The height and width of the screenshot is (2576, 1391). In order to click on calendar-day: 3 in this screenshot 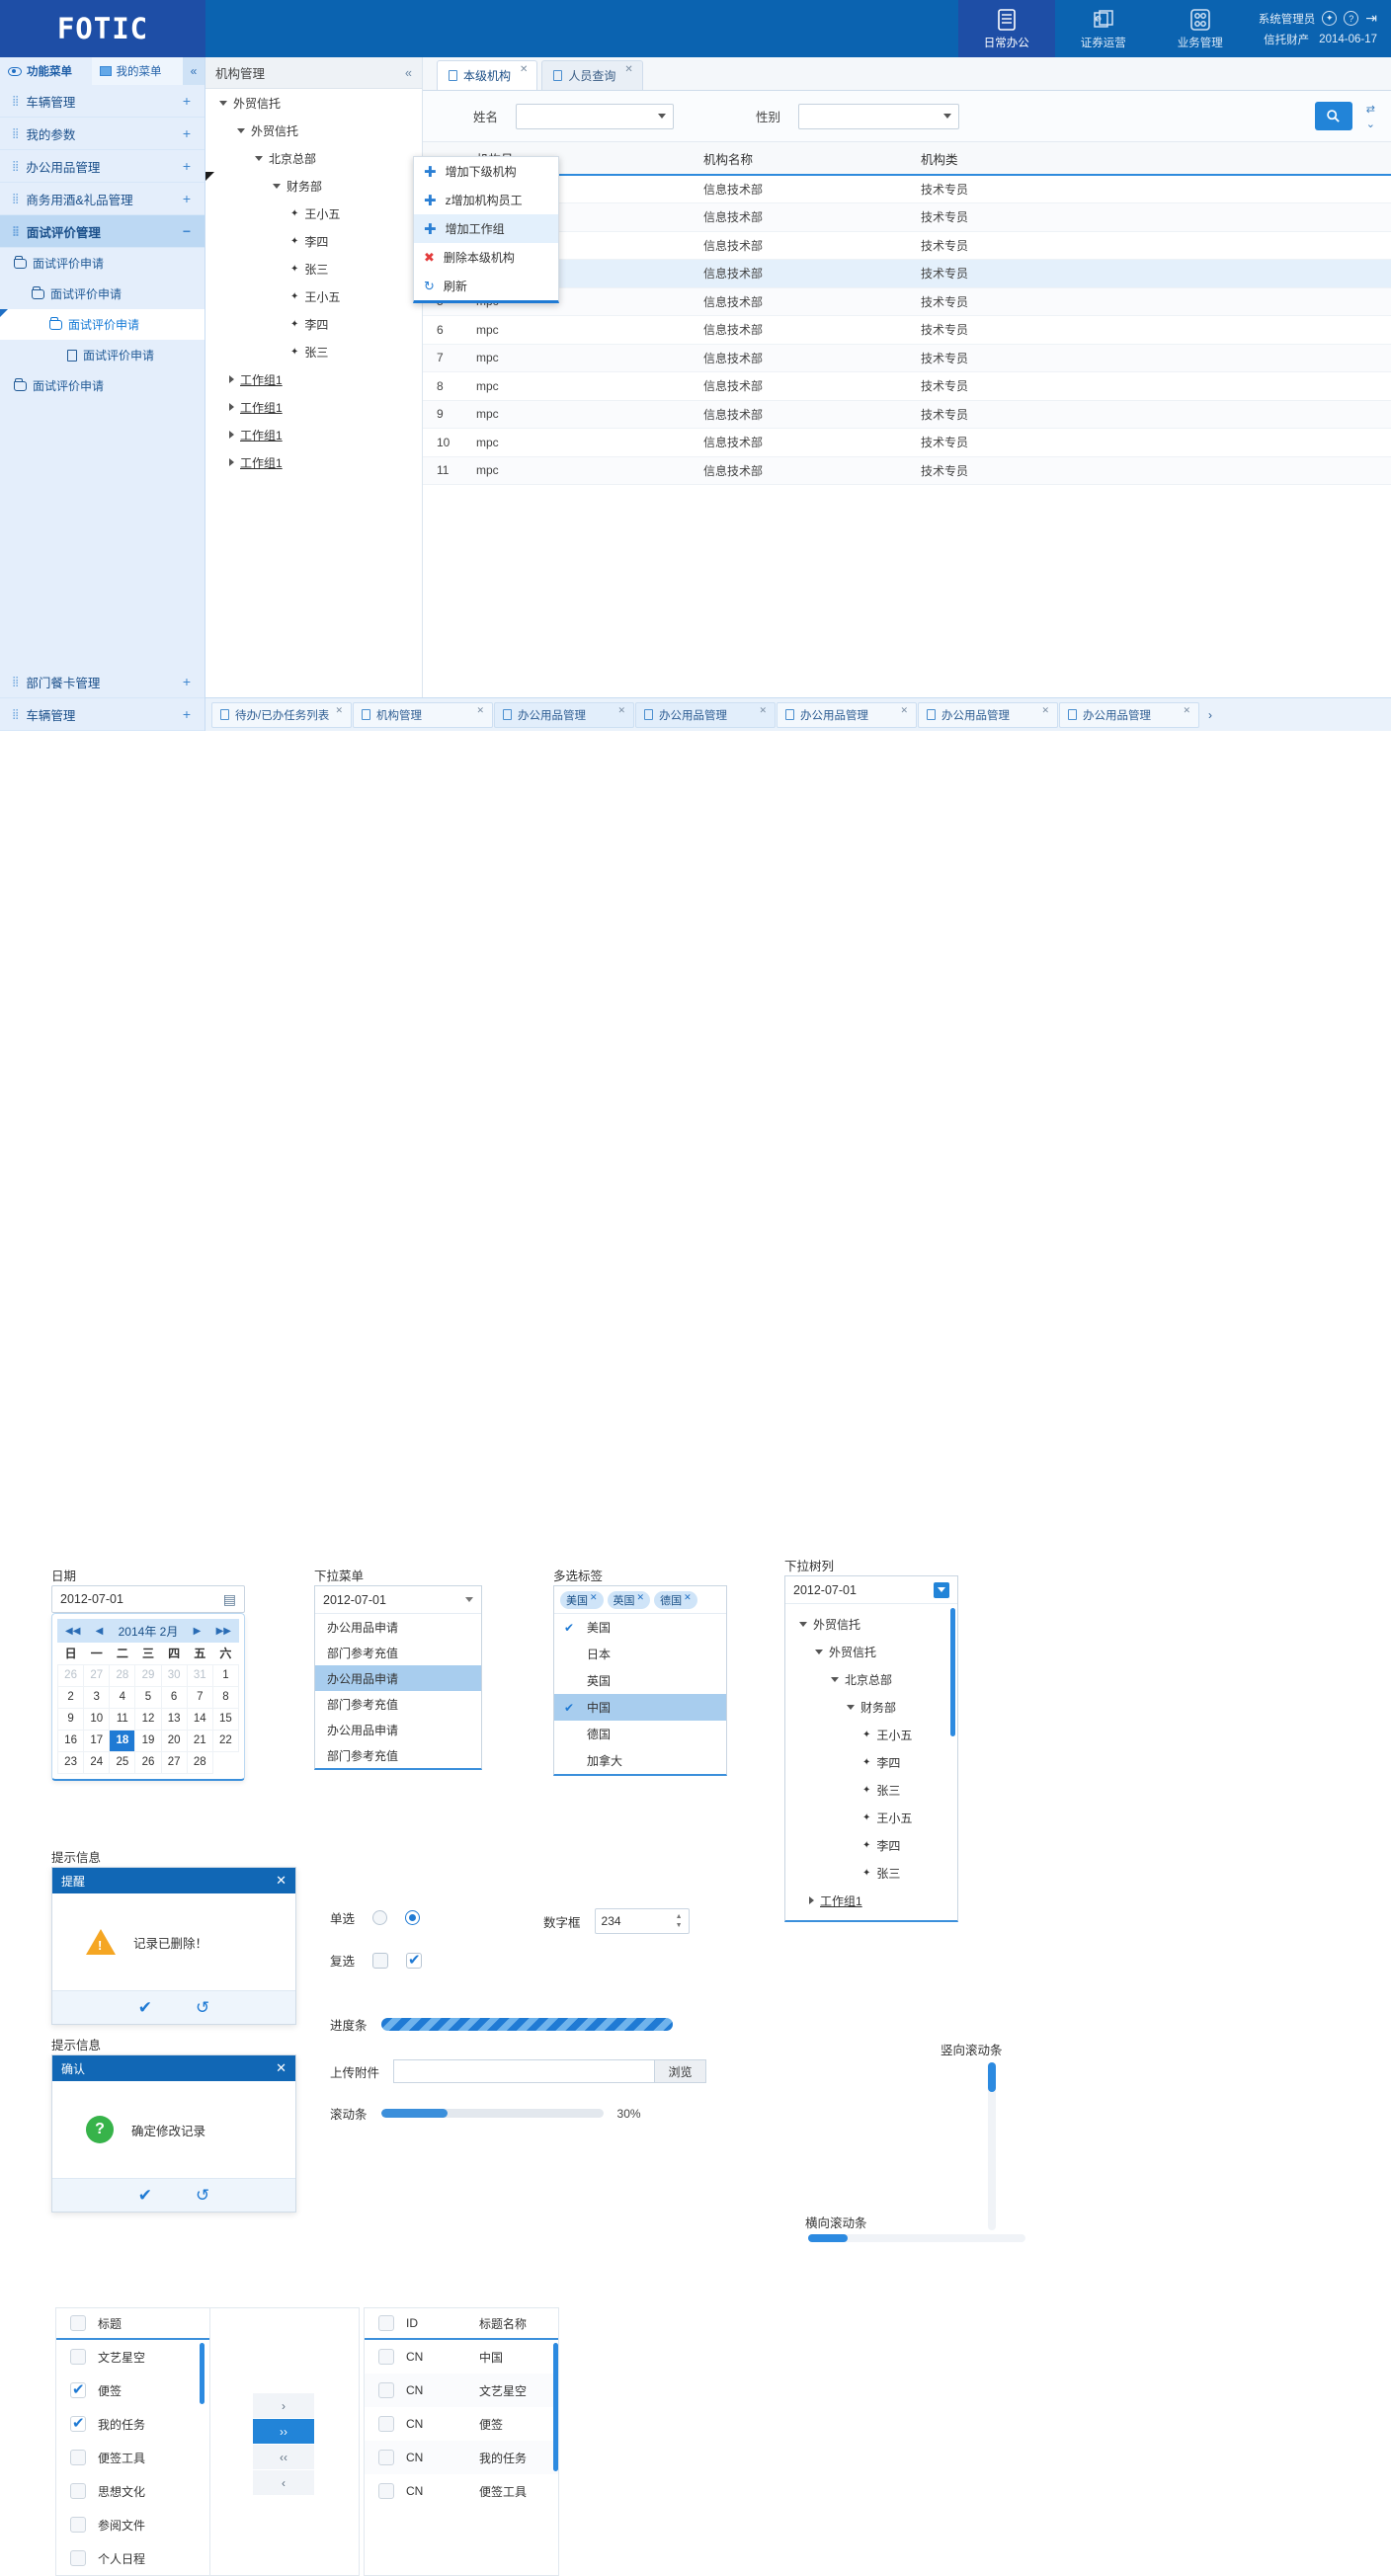, I will do `click(97, 1697)`.